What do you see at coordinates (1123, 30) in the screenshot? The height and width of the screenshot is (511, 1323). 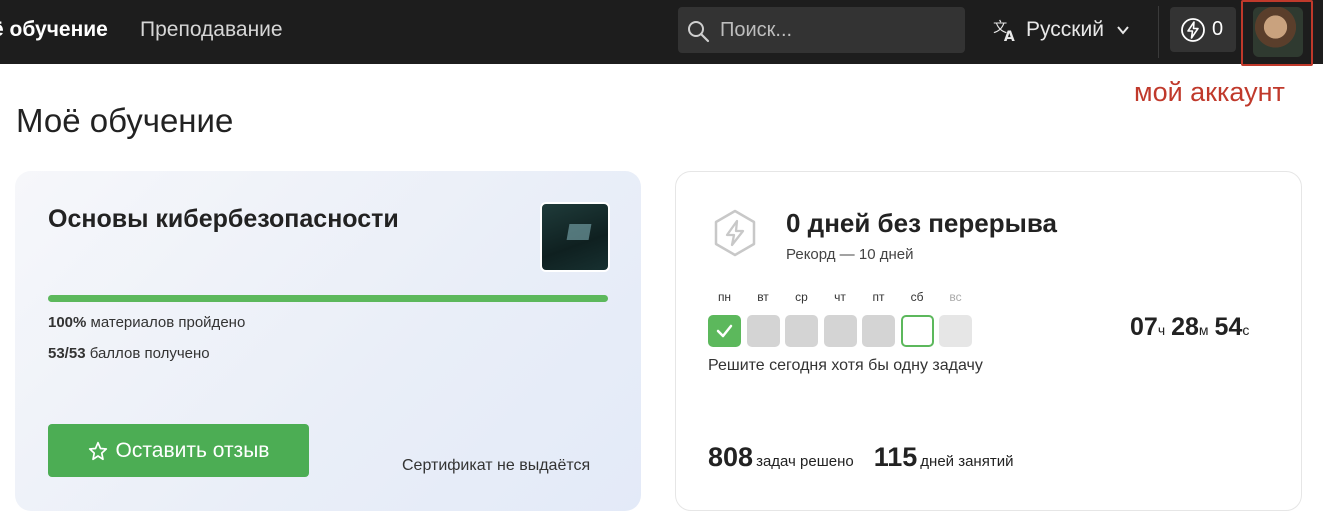 I see `chevron-down-icon` at bounding box center [1123, 30].